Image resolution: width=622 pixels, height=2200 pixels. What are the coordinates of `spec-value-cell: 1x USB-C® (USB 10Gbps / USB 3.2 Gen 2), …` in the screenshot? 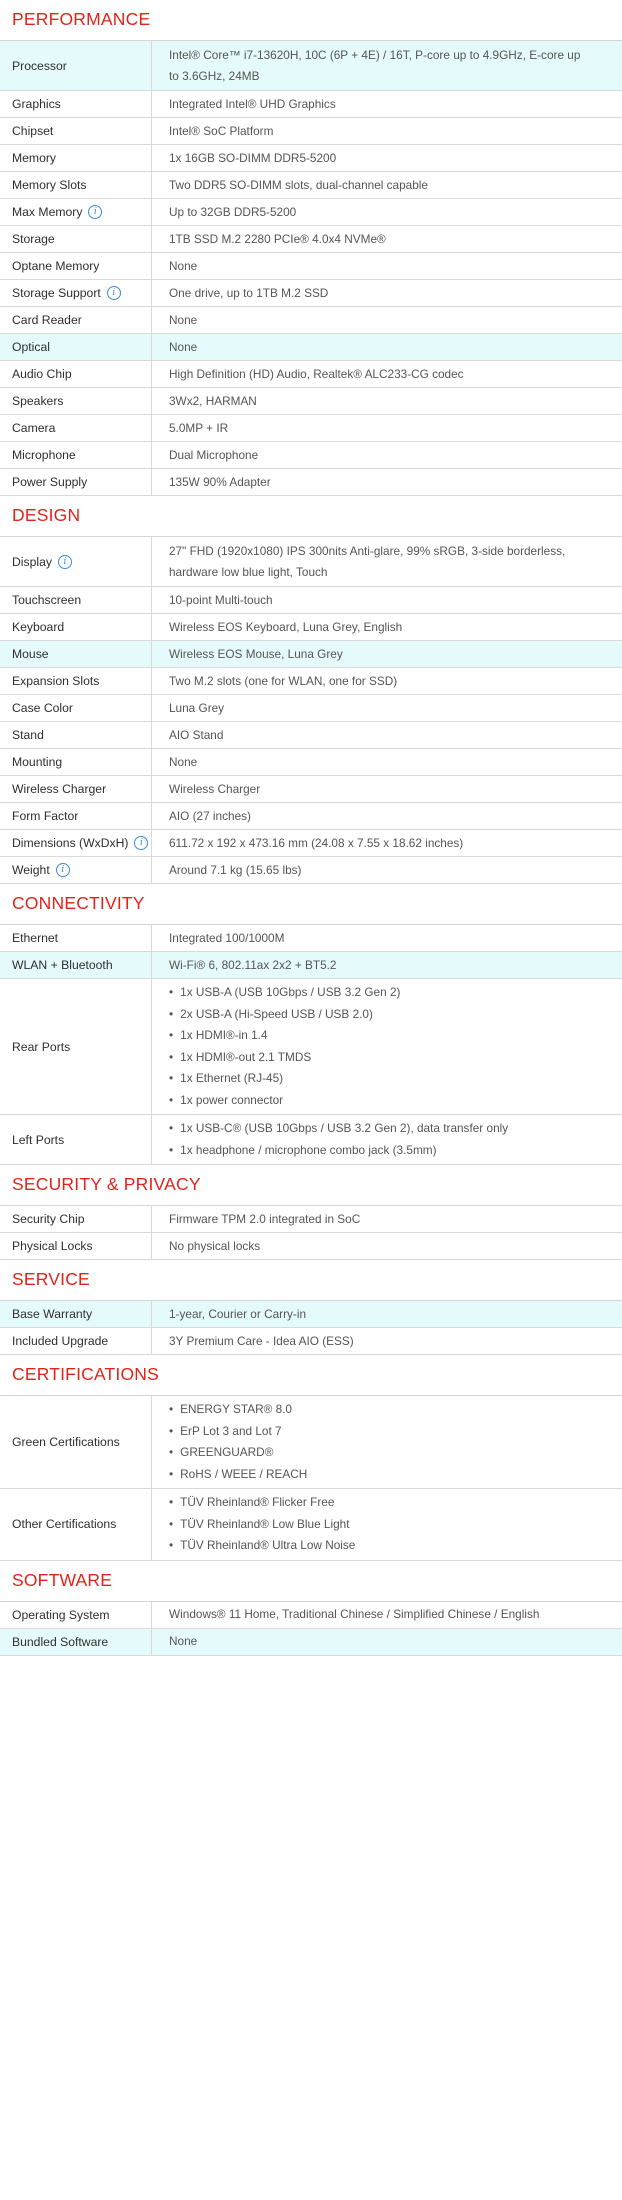 It's located at (387, 1139).